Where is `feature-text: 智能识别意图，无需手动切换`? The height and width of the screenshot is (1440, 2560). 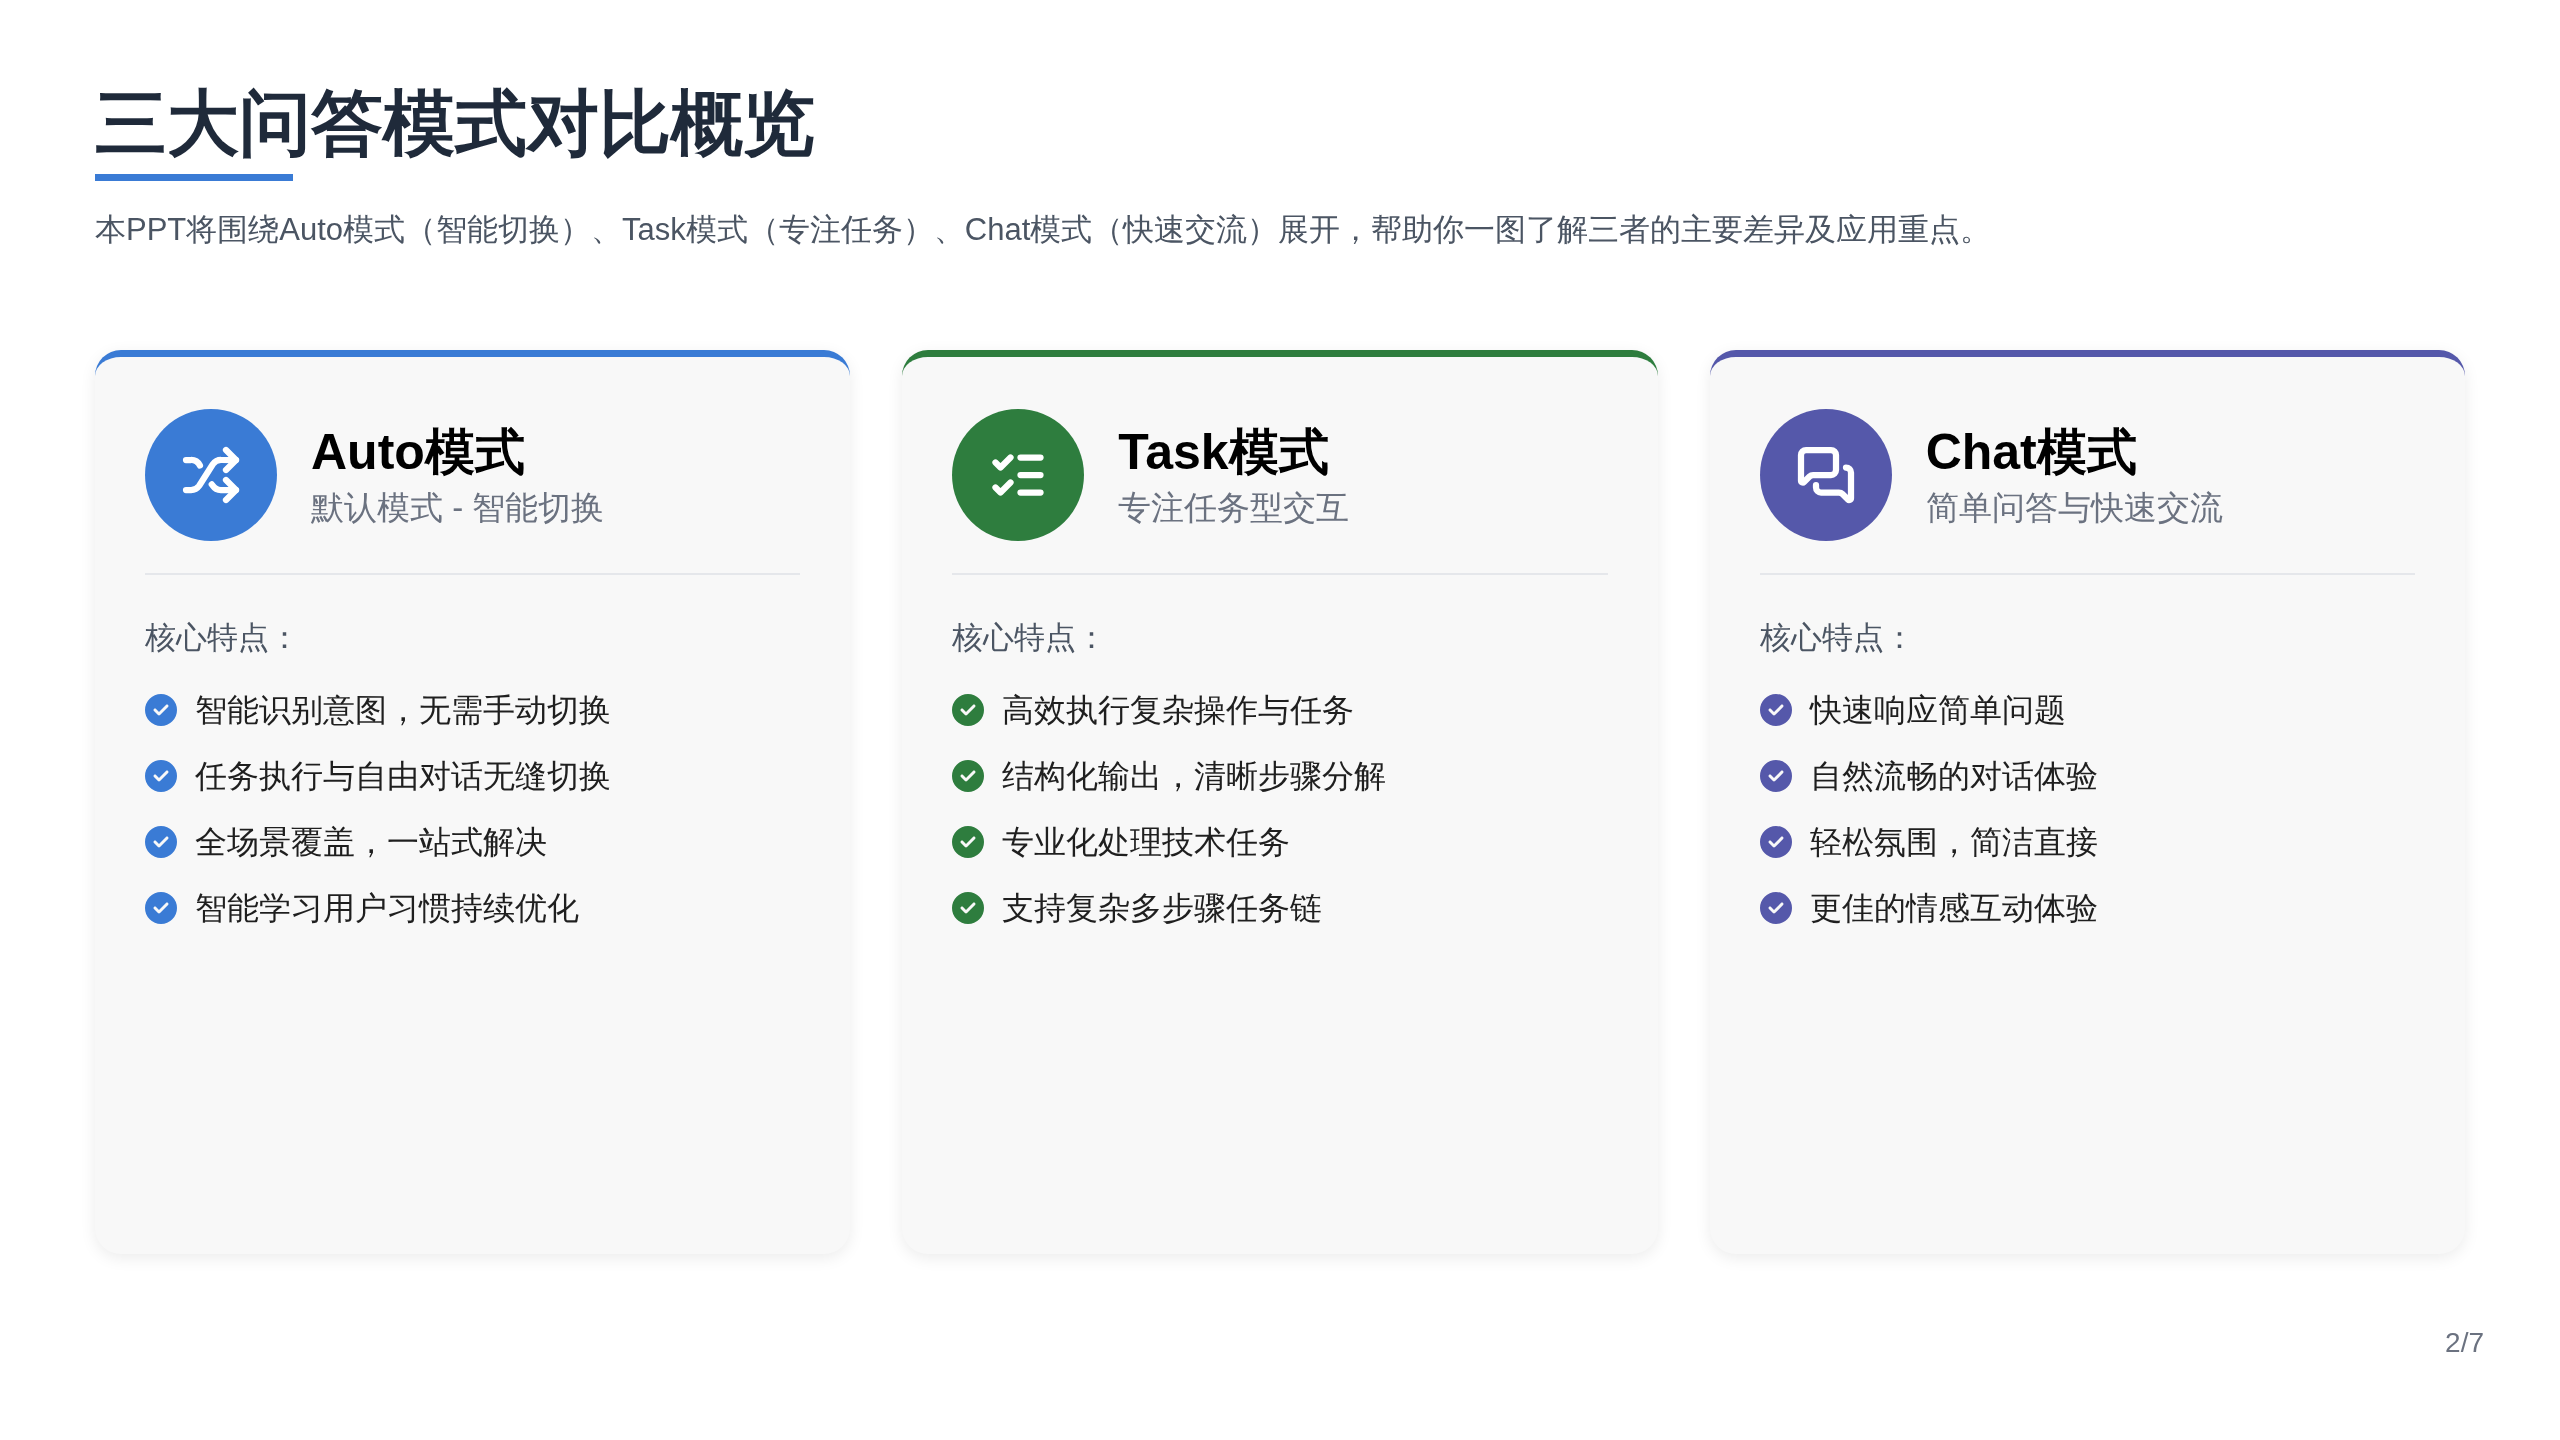 feature-text: 智能识别意图，无需手动切换 is located at coordinates (403, 710).